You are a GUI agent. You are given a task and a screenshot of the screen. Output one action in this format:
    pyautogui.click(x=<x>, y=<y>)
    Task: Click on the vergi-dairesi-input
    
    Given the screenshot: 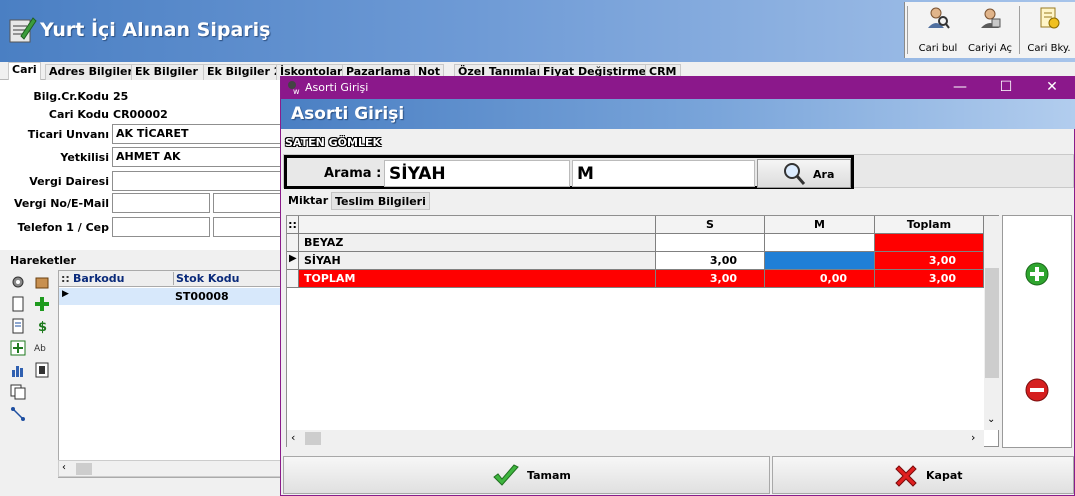 What is the action you would take?
    pyautogui.click(x=197, y=181)
    